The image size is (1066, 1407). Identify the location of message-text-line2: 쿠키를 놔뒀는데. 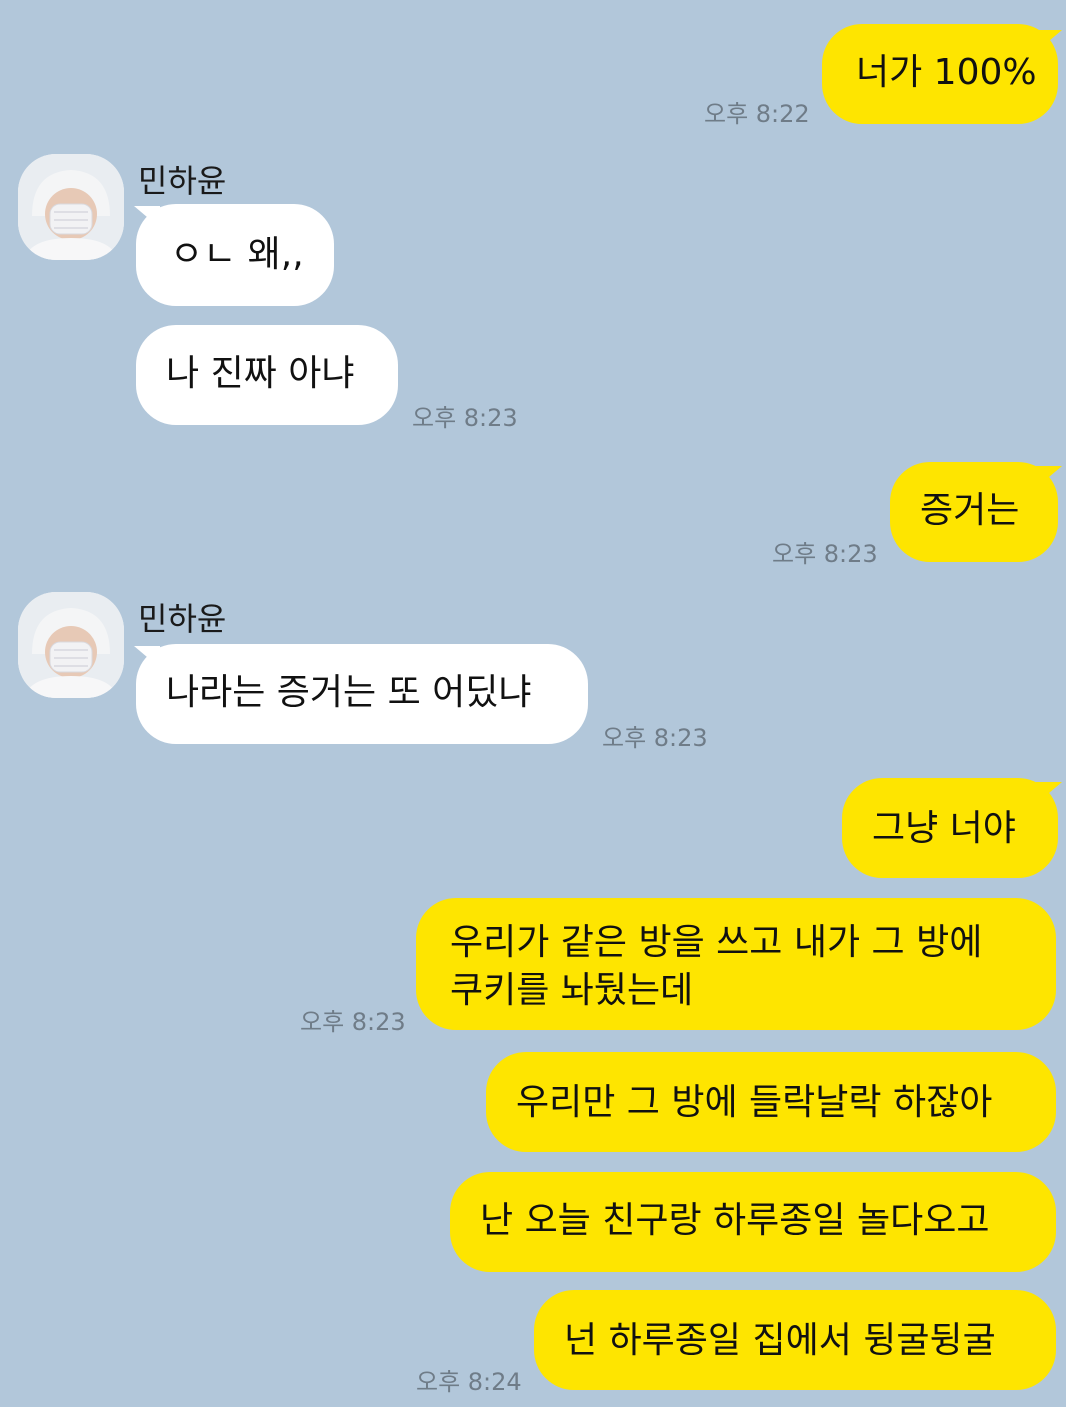
(572, 990).